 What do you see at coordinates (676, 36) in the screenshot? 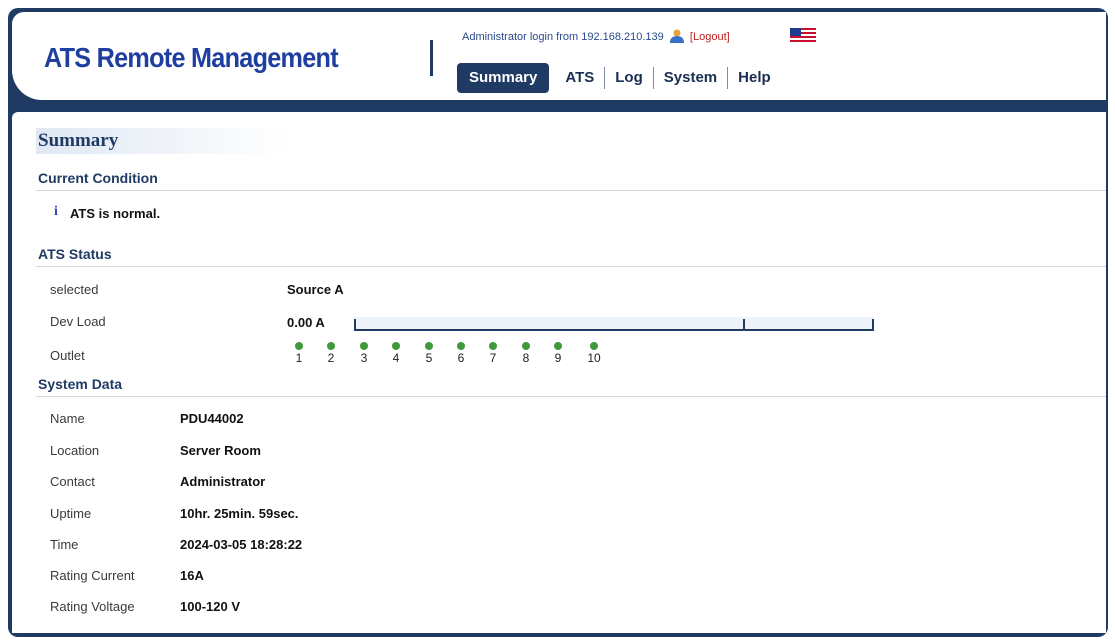
I see `user-icon` at bounding box center [676, 36].